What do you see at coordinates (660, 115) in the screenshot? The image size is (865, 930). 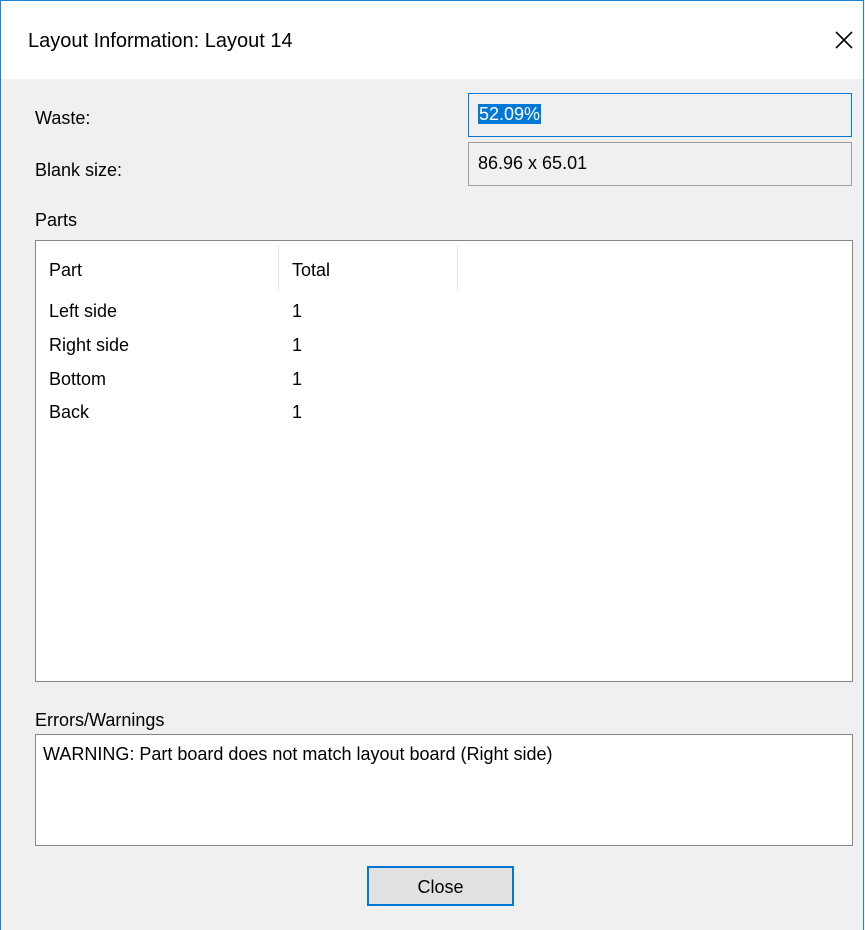 I see `waste-field: 52.09%` at bounding box center [660, 115].